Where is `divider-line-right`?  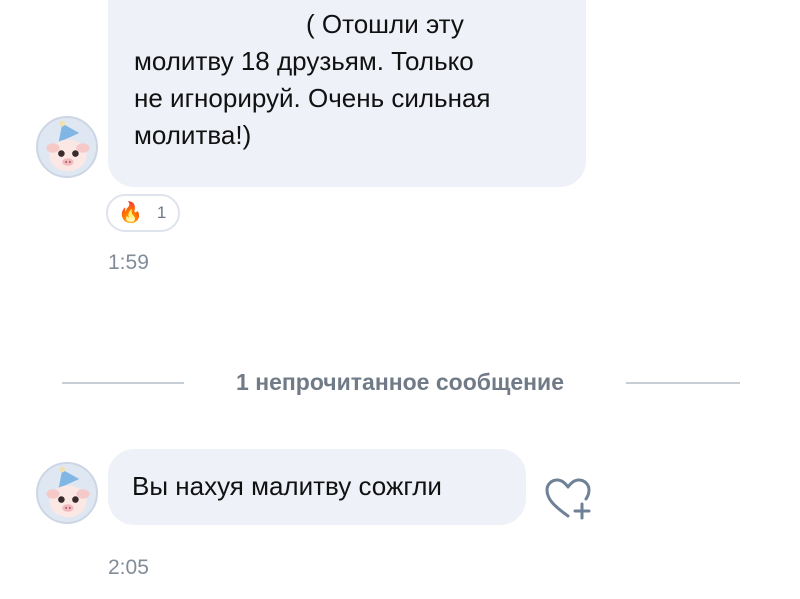
divider-line-right is located at coordinates (683, 383).